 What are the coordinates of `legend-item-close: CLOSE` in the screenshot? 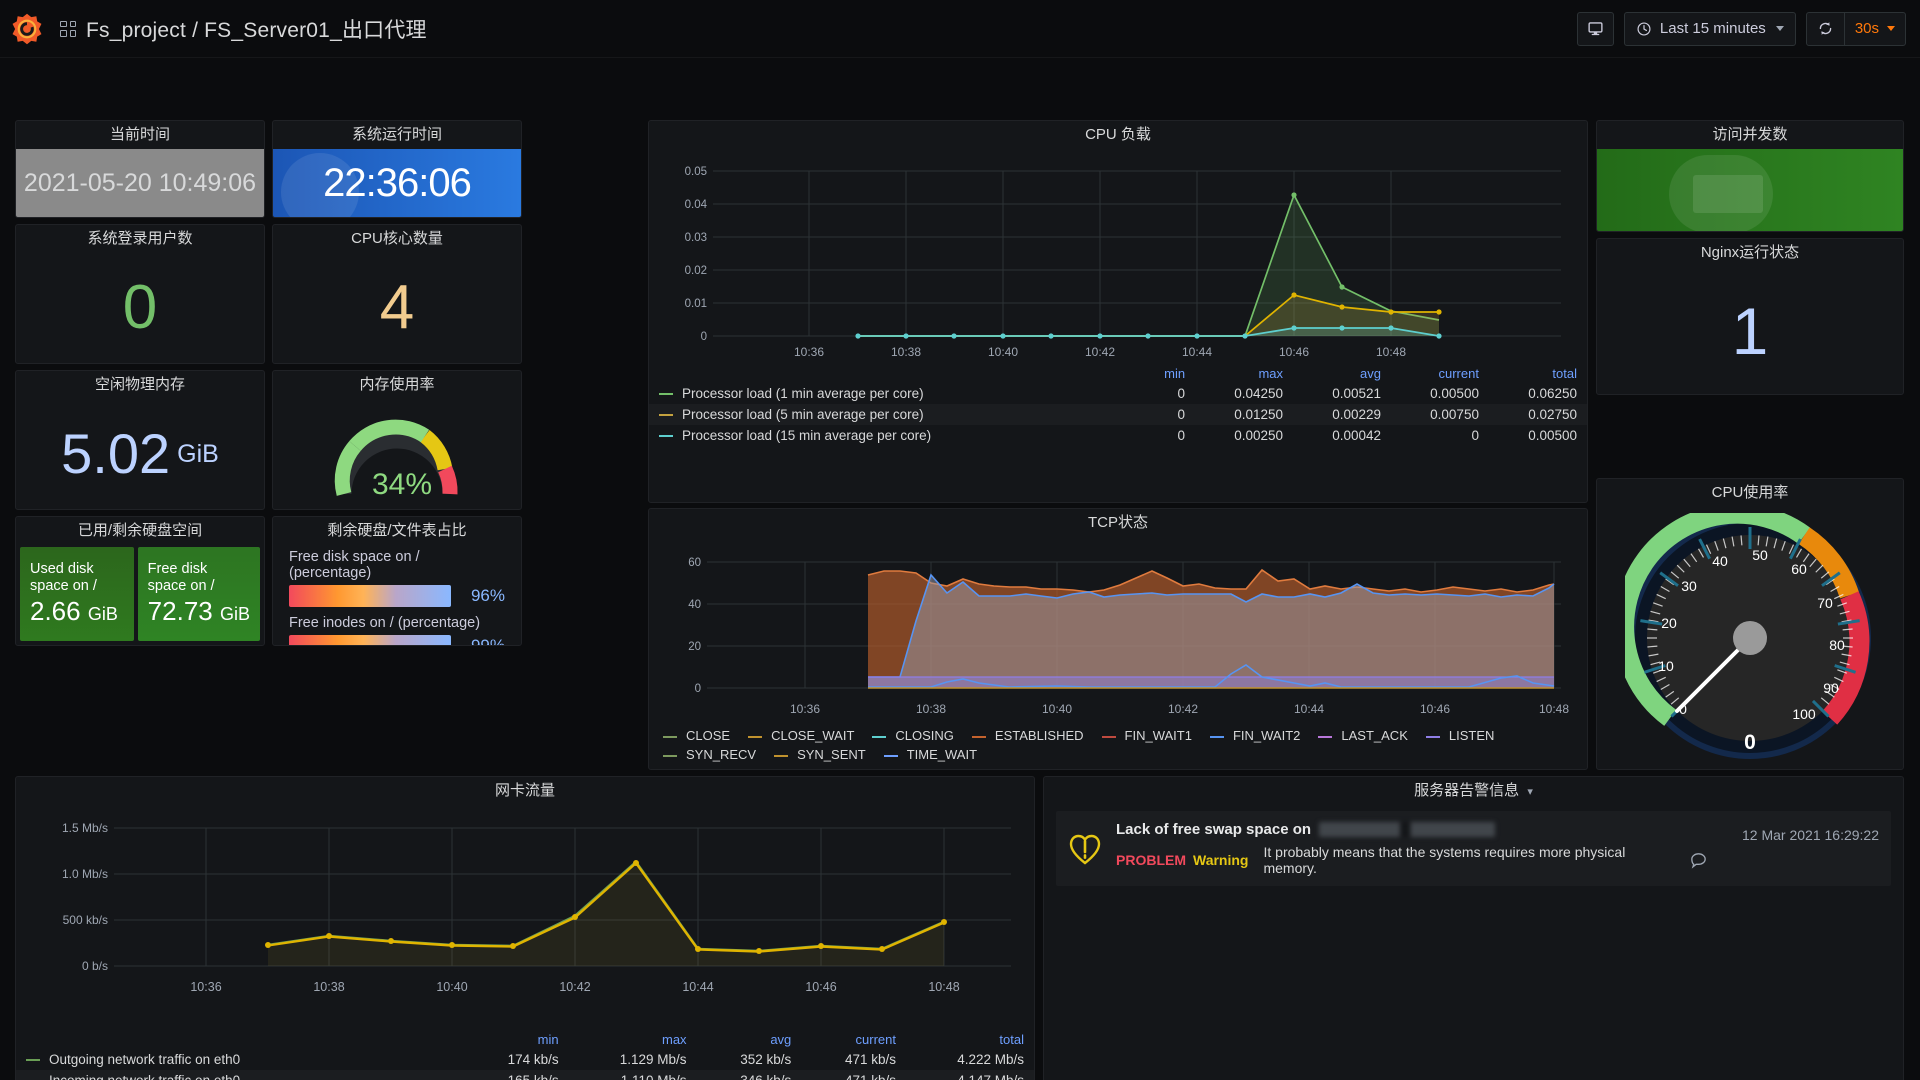 It's located at (696, 735).